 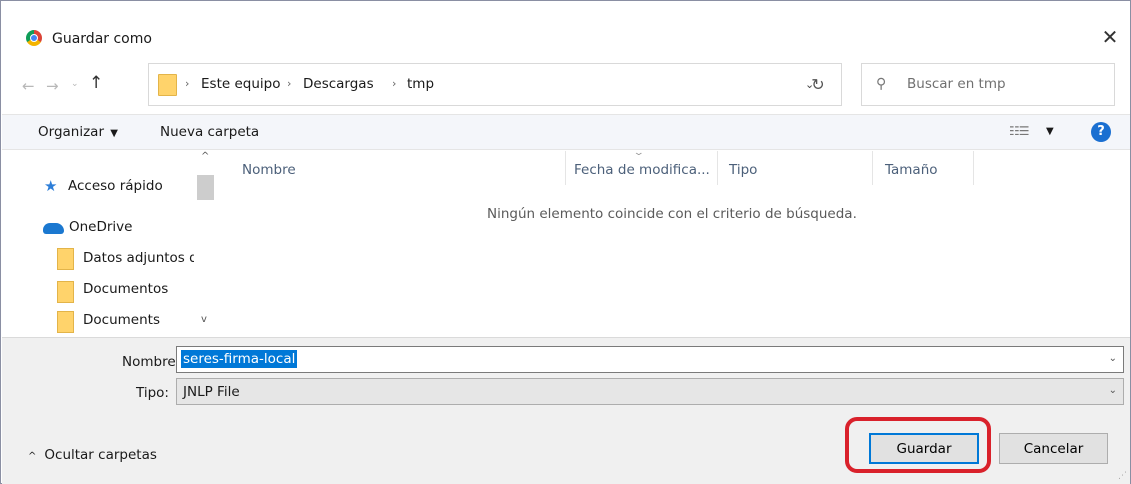 What do you see at coordinates (743, 170) in the screenshot?
I see `column-header-tipo: Tipo` at bounding box center [743, 170].